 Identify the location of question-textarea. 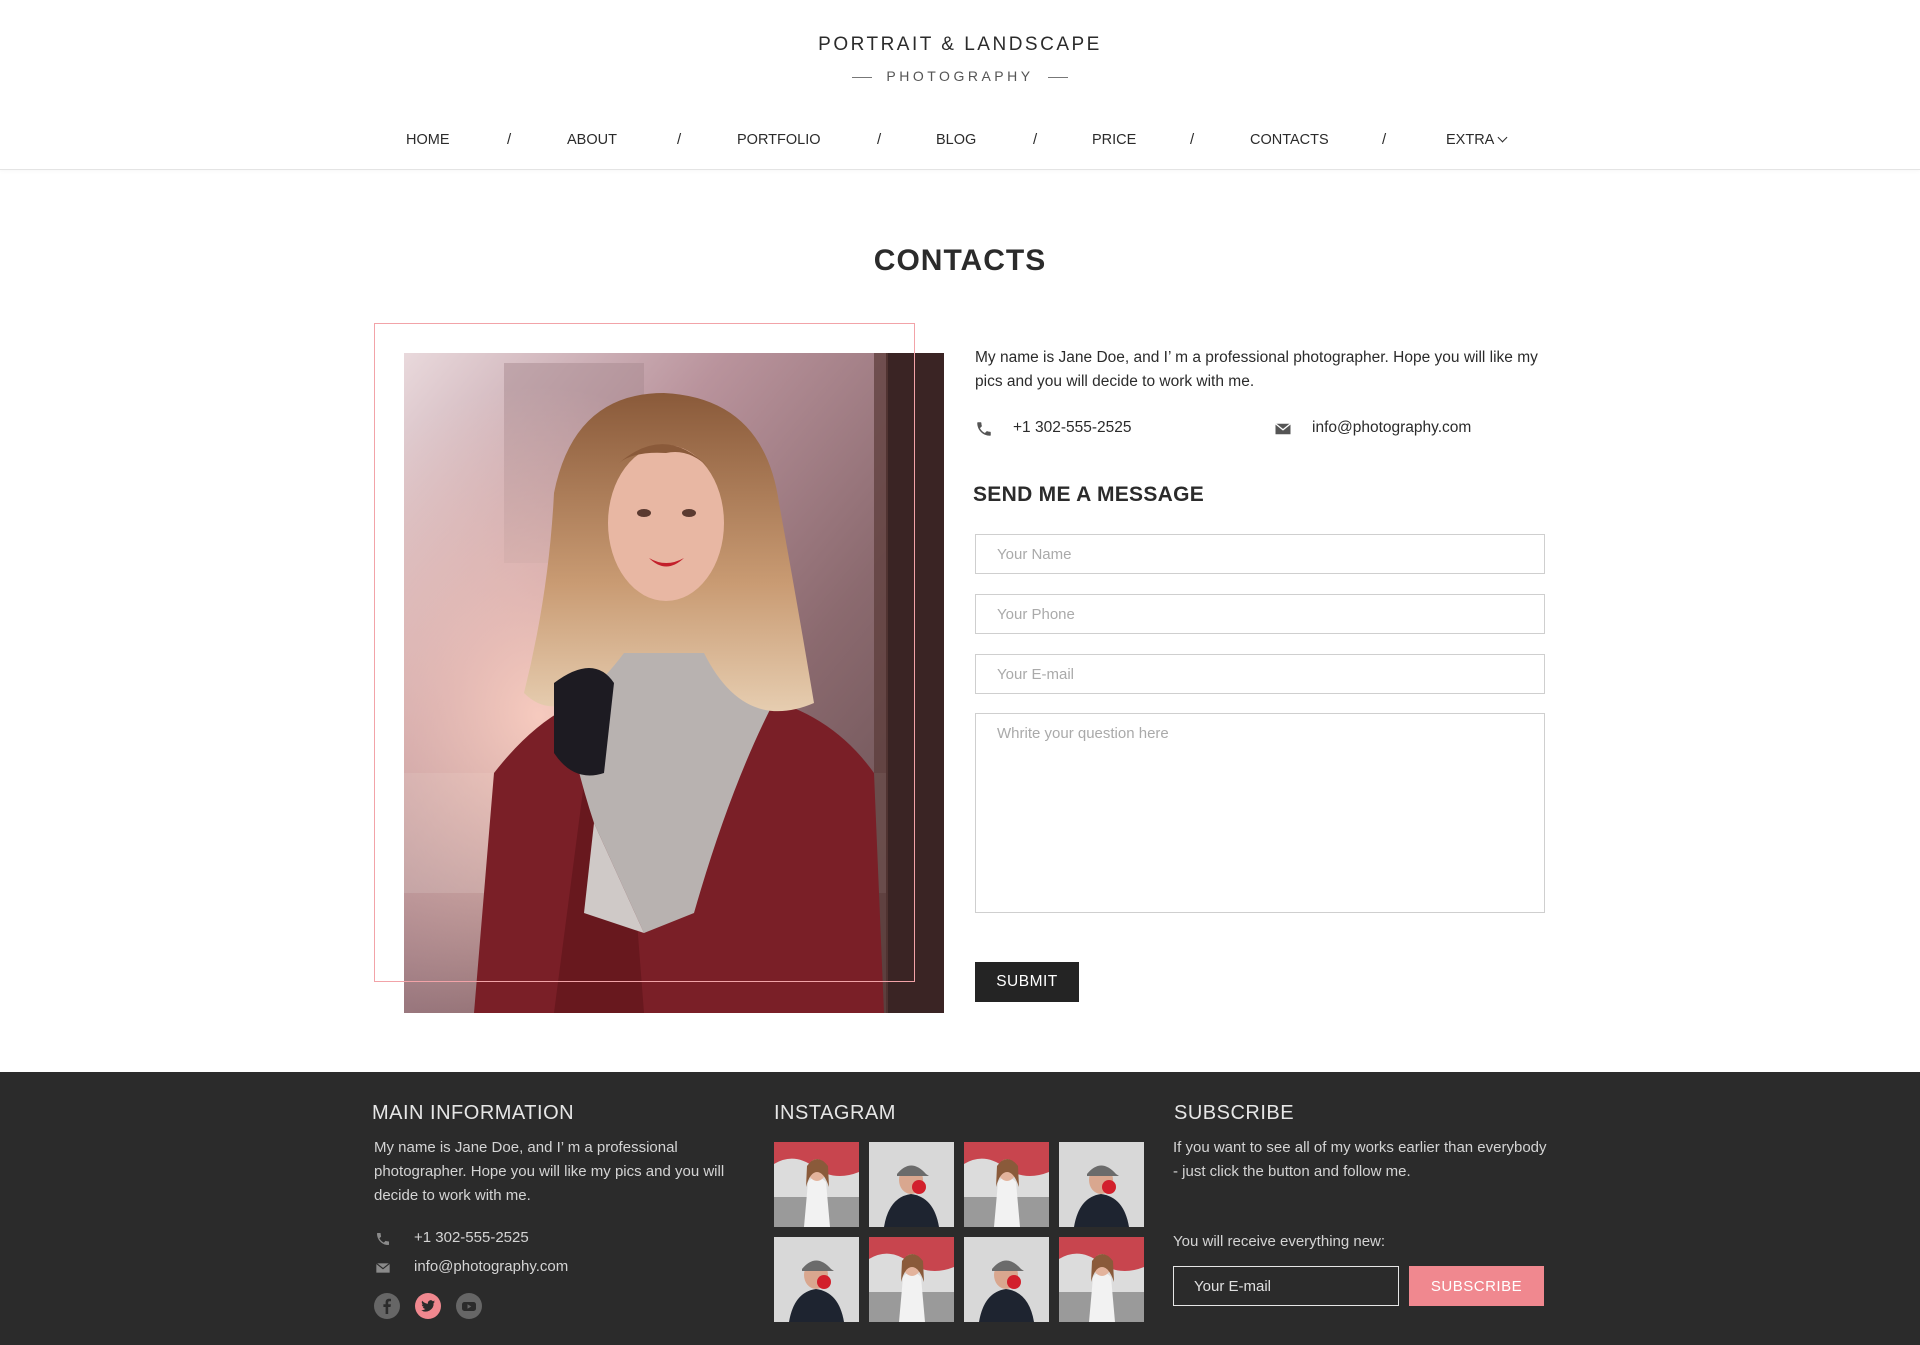
(1260, 813).